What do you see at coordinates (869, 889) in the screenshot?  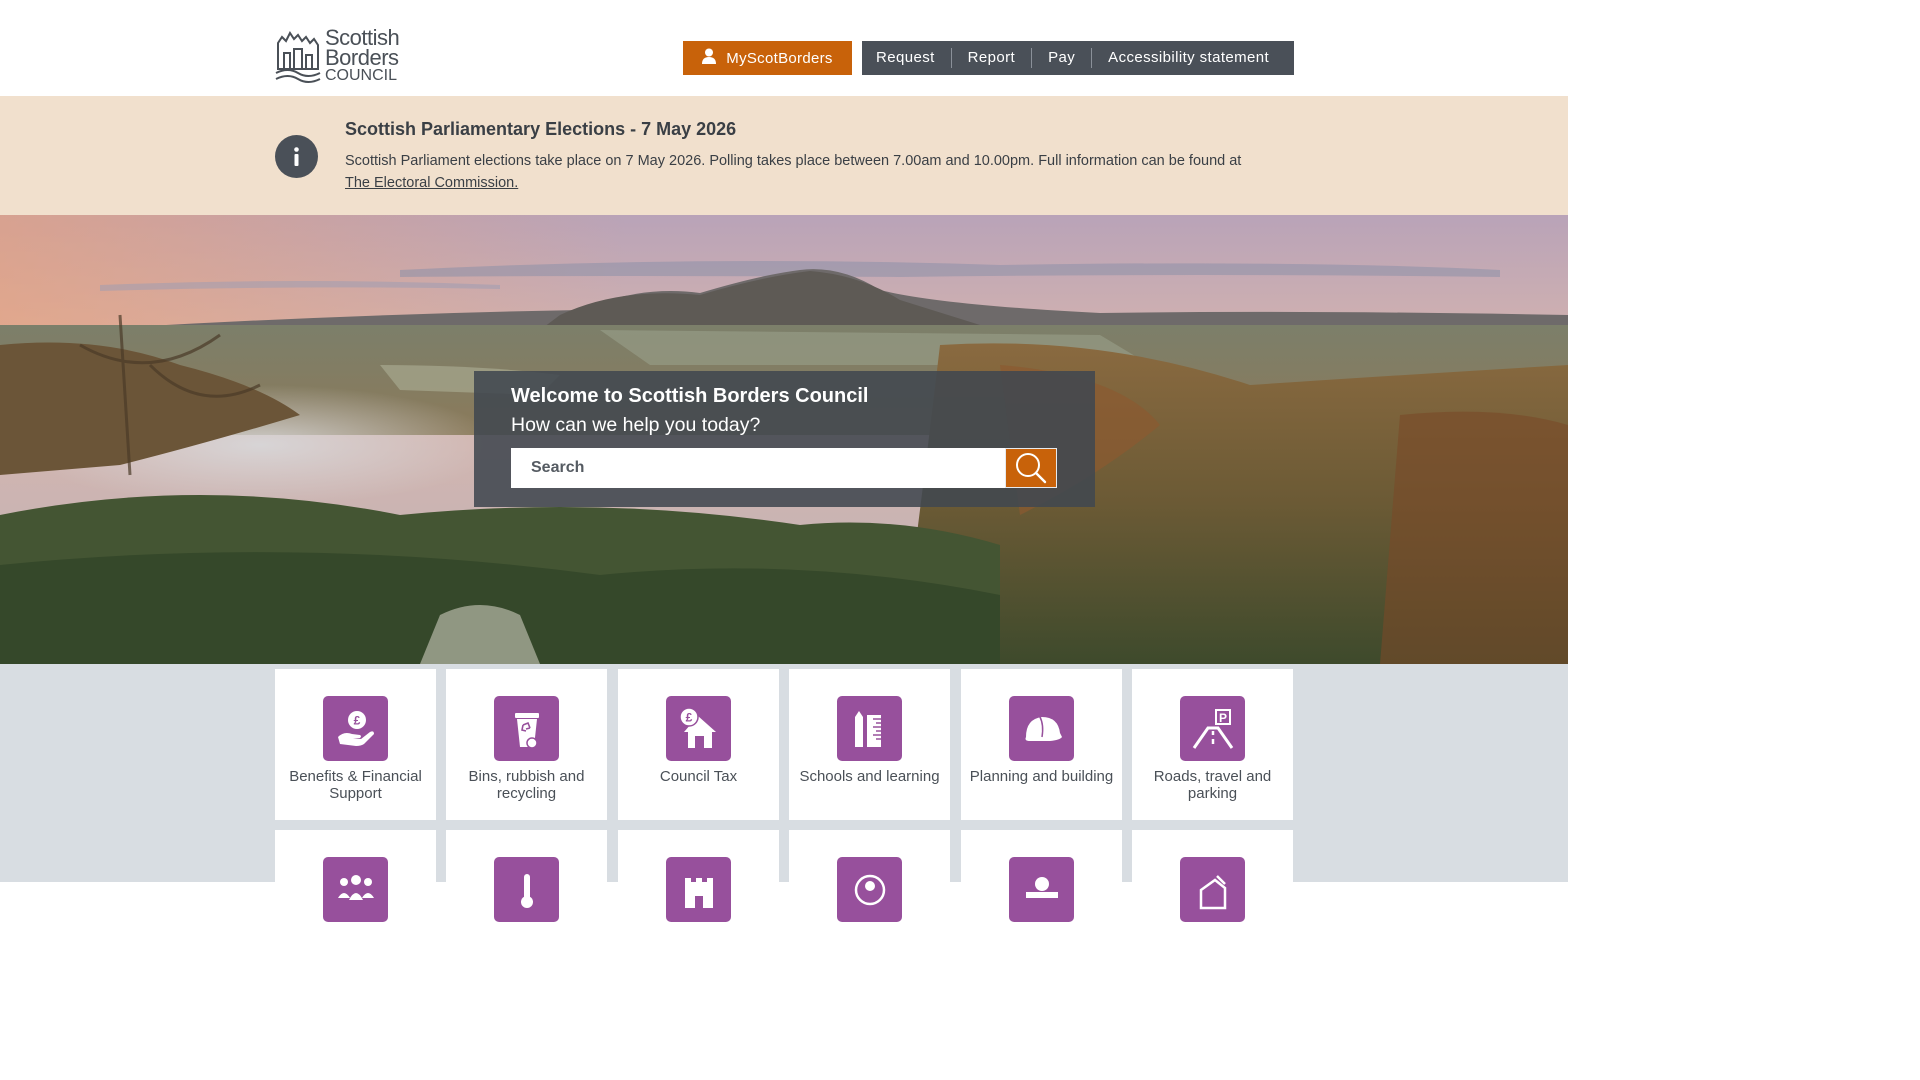 I see `location-pin-icon` at bounding box center [869, 889].